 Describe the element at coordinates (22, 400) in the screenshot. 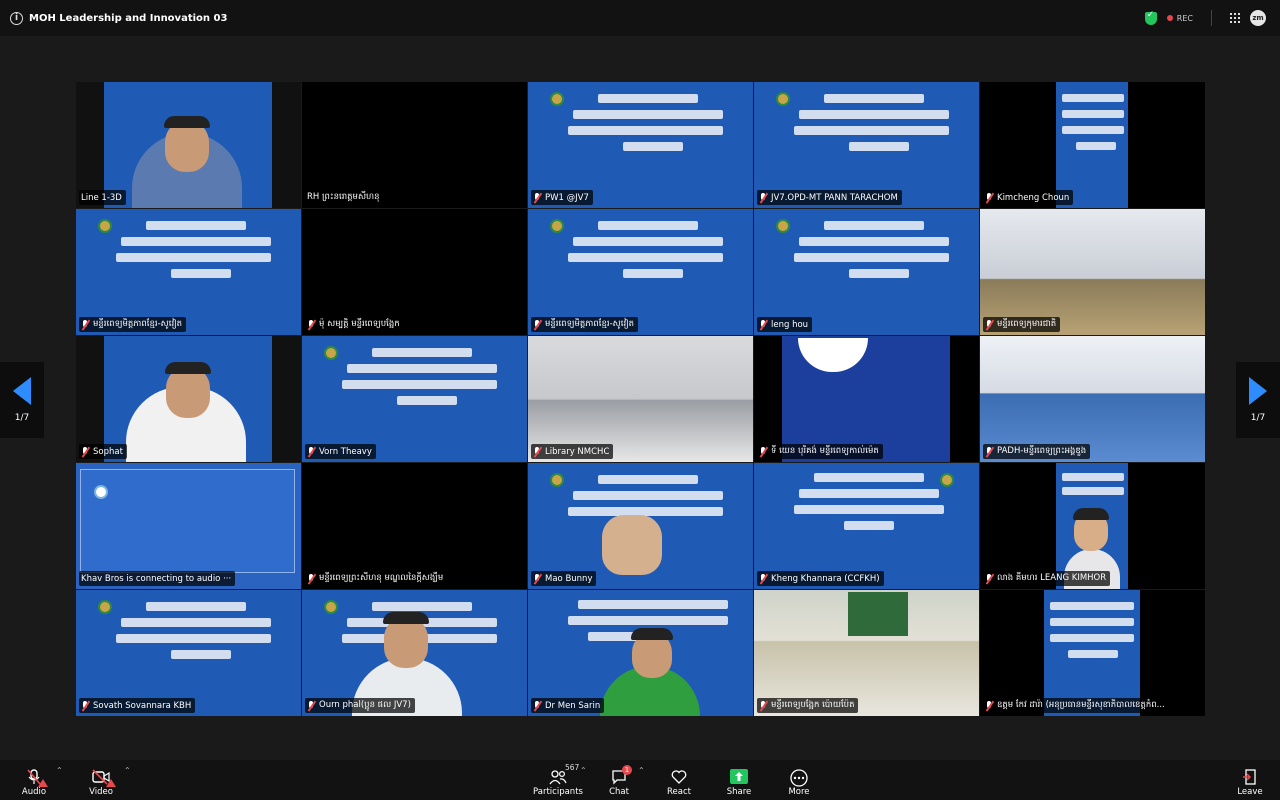

I see `previous-page-button: 1/7` at that location.